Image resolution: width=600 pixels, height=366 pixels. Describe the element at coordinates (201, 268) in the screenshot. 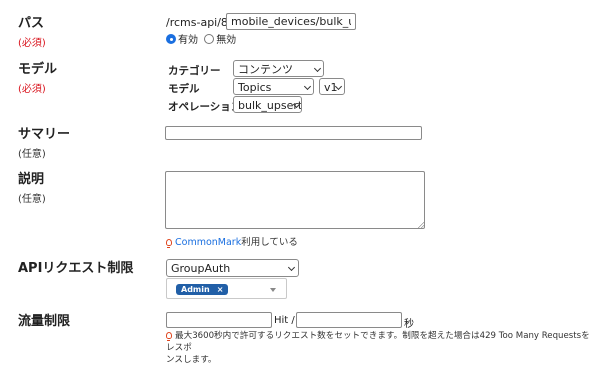

I see `api-limit-select-value: GroupAuth` at that location.